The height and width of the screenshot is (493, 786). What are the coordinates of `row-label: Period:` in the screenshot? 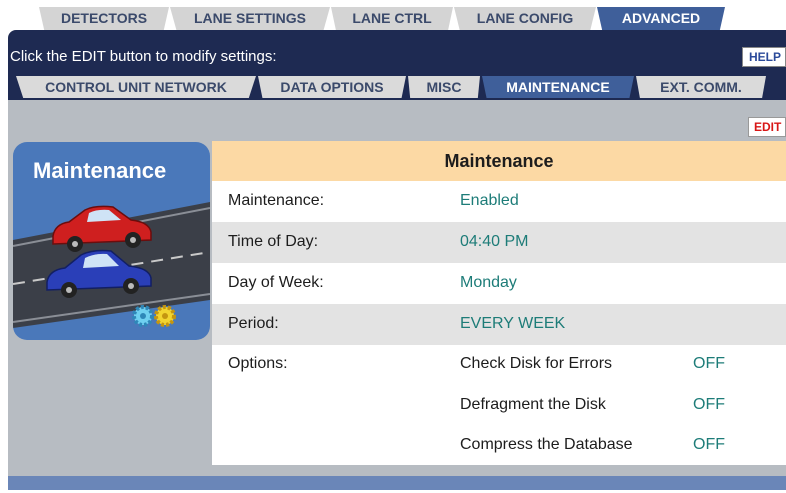 It's located at (253, 323).